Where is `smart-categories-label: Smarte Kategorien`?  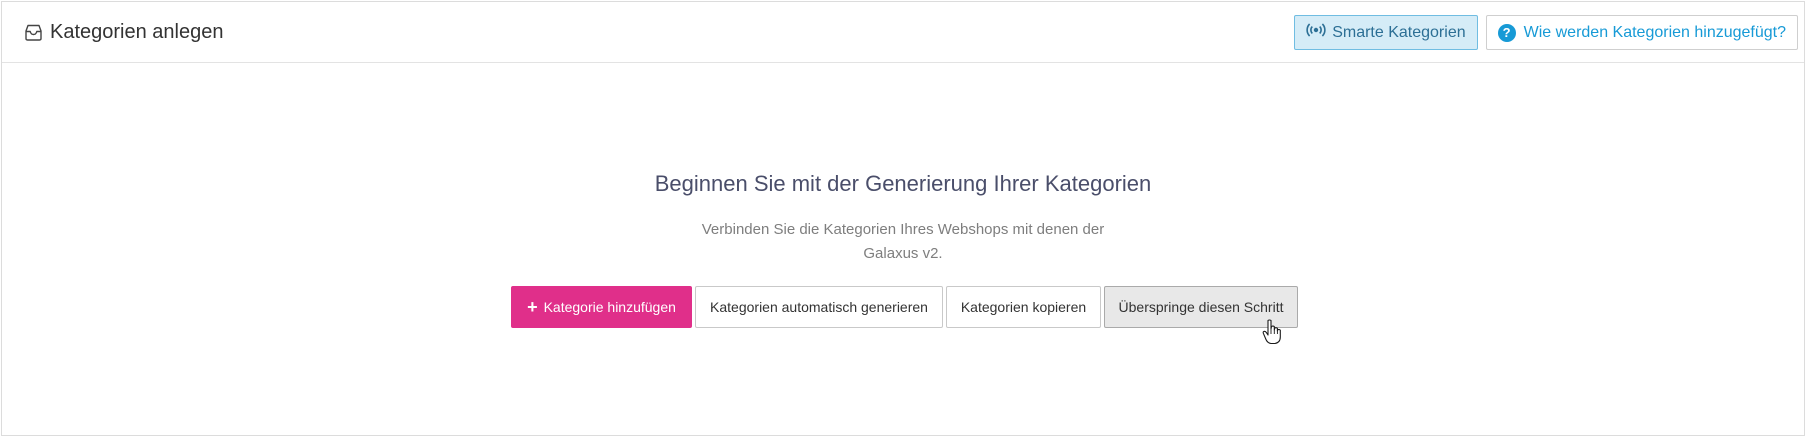
smart-categories-label: Smarte Kategorien is located at coordinates (1399, 32).